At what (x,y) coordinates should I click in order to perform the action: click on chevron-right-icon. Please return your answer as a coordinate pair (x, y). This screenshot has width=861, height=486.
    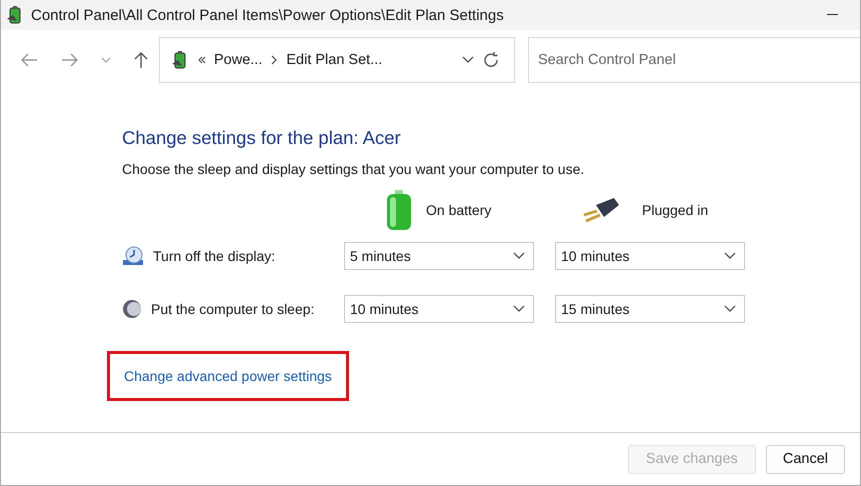
    Looking at the image, I should click on (274, 60).